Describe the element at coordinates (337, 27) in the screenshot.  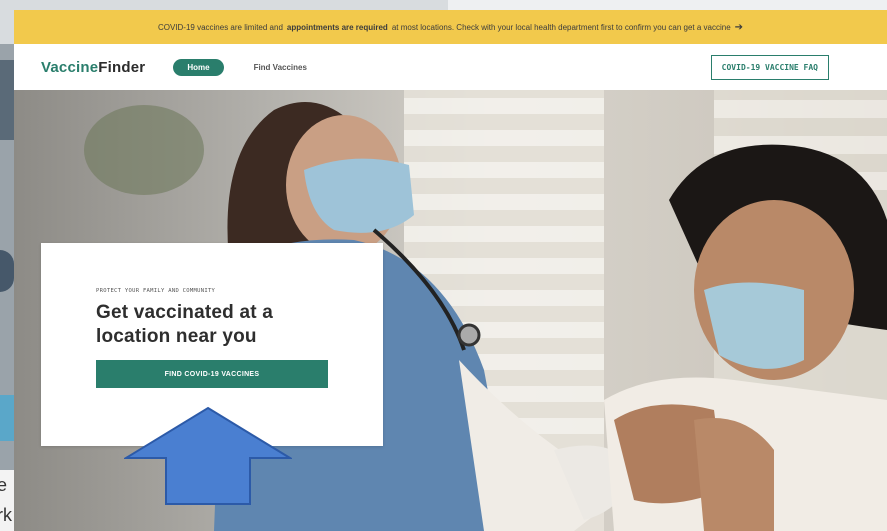
I see `banner-text-bold: appointments are required` at that location.